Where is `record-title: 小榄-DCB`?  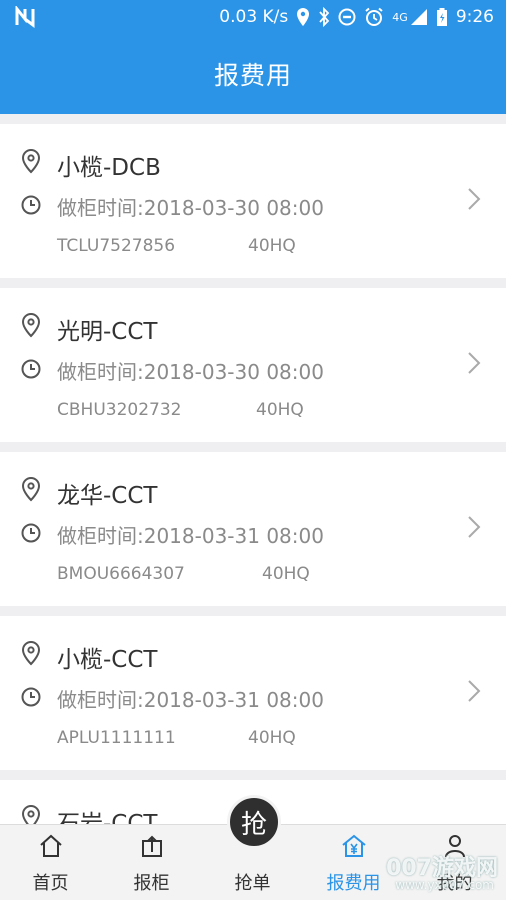 record-title: 小榄-DCB is located at coordinates (109, 168).